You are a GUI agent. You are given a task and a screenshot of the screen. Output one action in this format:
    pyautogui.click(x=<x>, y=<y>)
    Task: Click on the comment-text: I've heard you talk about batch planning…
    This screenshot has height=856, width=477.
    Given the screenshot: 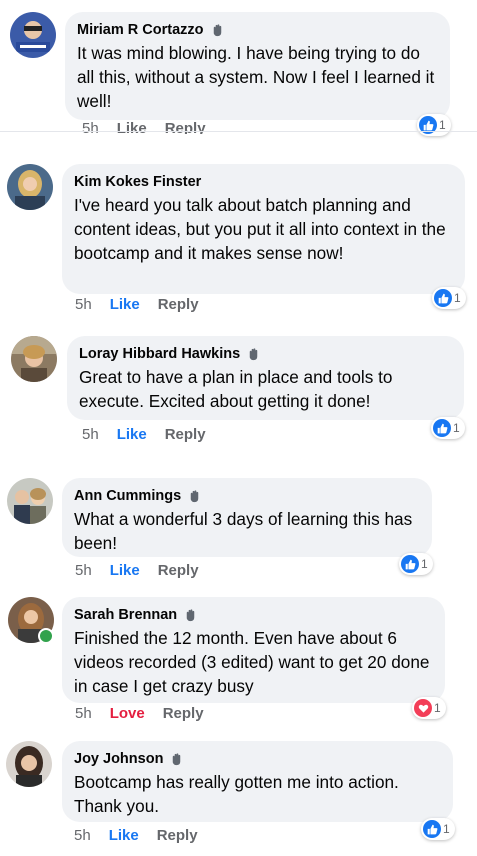 What is the action you would take?
    pyautogui.click(x=260, y=229)
    